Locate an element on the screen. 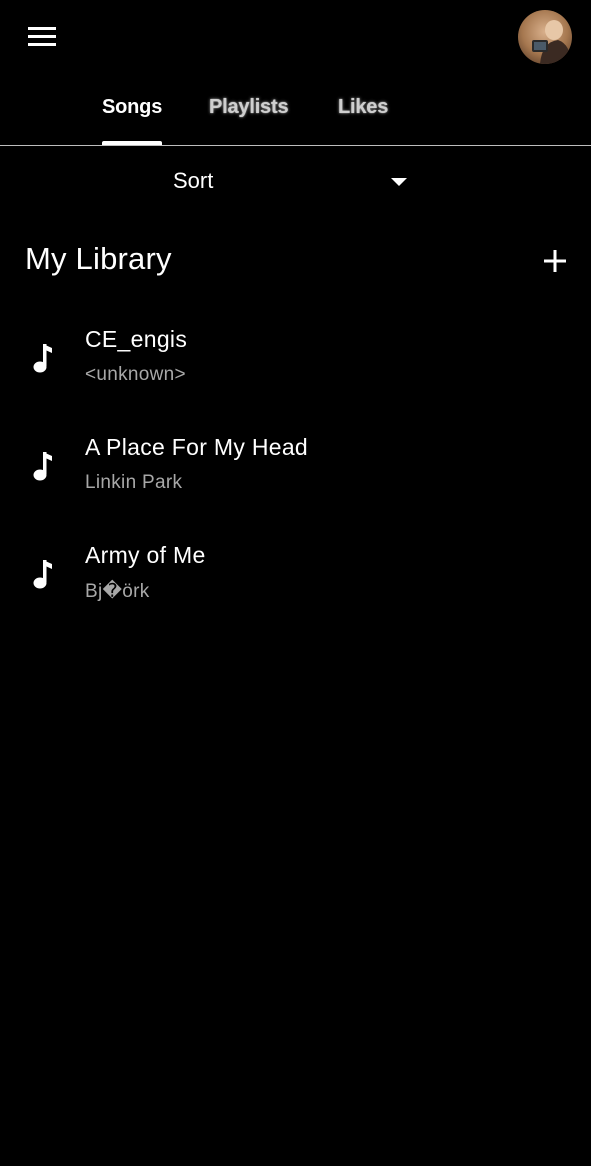 The width and height of the screenshot is (591, 1166). tab-bar: Songs Playlists Likes is located at coordinates (295, 116).